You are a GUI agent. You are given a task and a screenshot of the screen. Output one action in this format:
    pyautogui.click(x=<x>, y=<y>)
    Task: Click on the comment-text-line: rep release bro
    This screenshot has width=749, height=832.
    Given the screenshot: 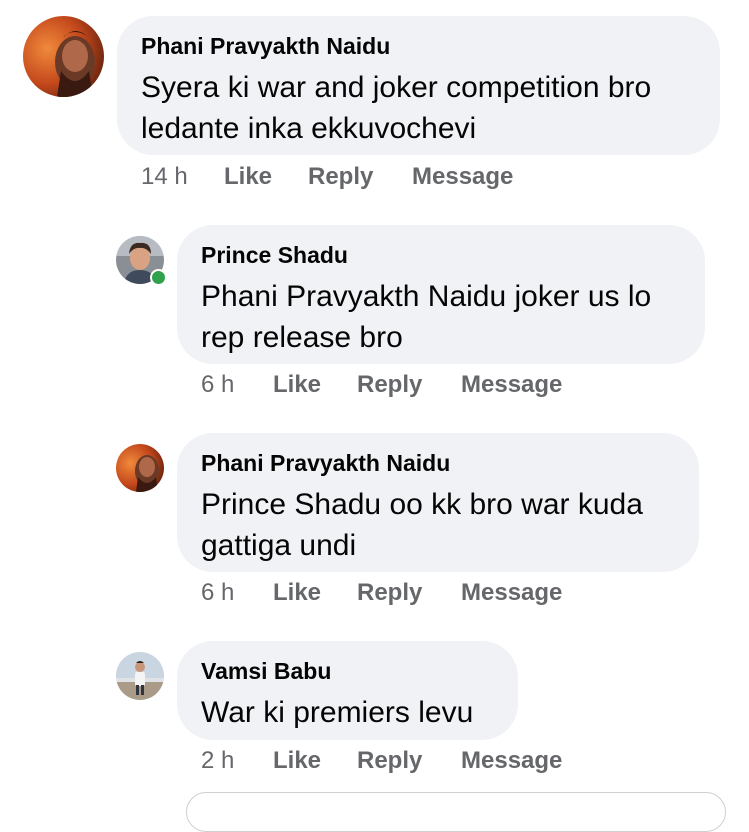 What is the action you would take?
    pyautogui.click(x=302, y=337)
    